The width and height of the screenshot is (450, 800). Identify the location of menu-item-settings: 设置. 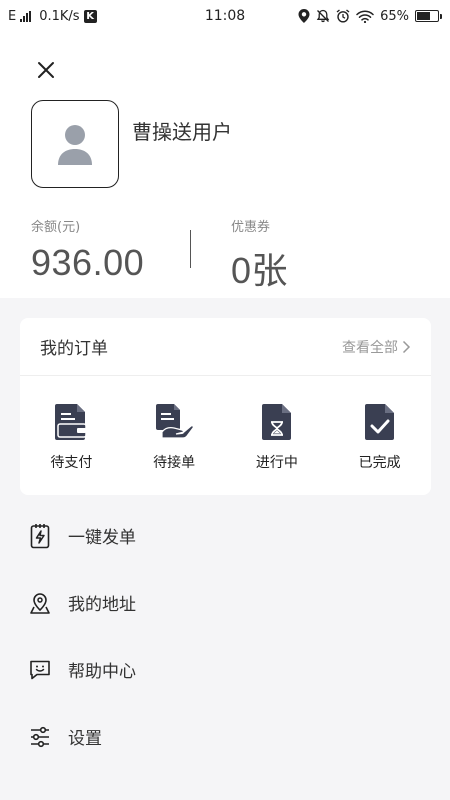
(225, 736).